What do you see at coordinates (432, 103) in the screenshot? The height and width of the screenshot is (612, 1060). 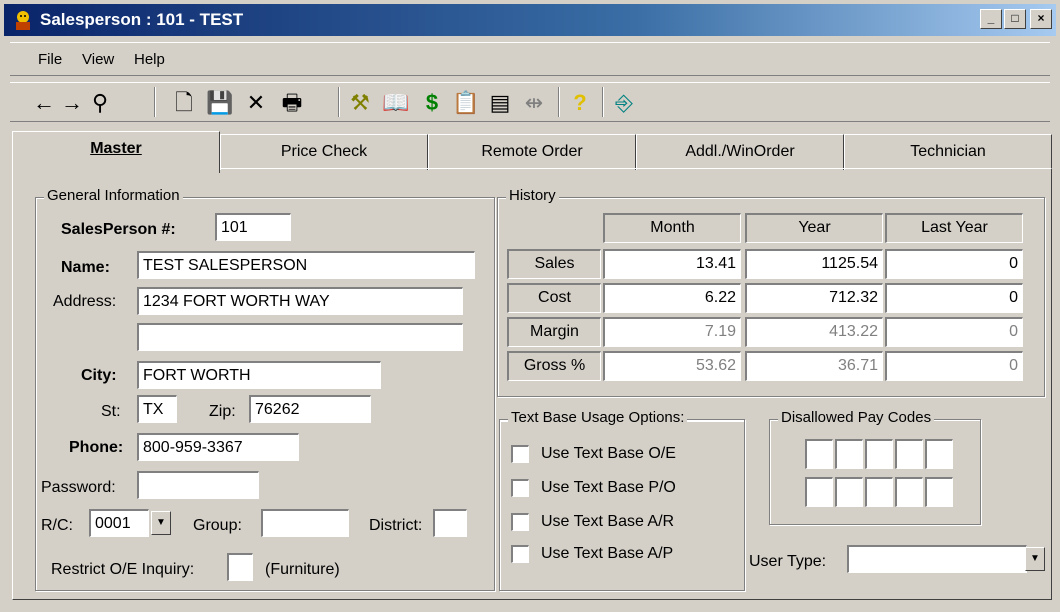 I see `dollar-icon: $` at bounding box center [432, 103].